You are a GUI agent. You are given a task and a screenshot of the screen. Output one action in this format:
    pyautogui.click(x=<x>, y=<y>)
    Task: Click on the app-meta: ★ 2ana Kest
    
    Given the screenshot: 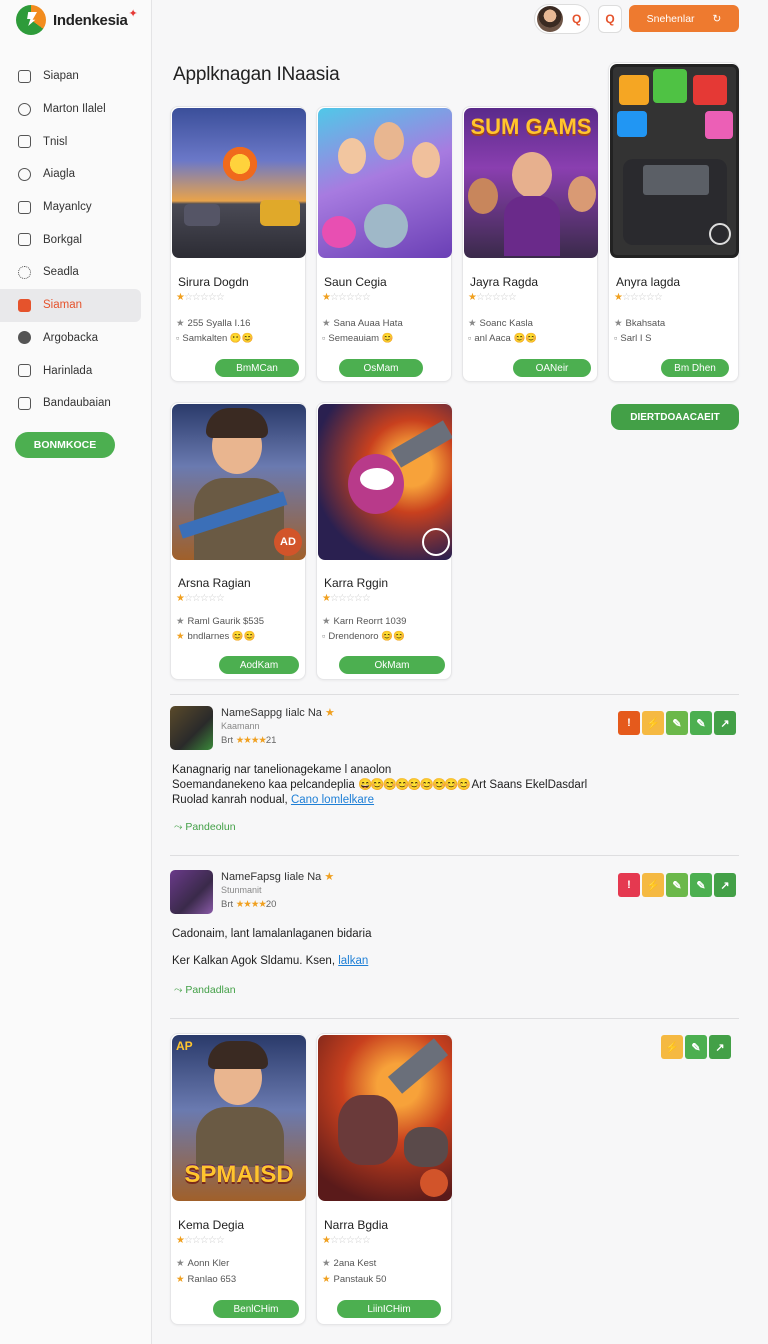 What is the action you would take?
    pyautogui.click(x=349, y=1263)
    